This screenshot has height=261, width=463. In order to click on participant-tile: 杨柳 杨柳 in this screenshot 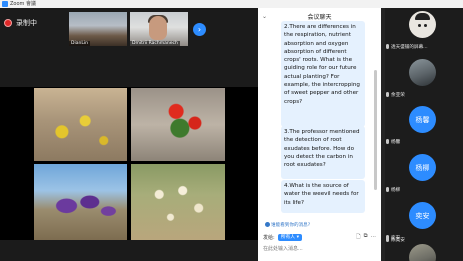, I will do `click(424, 173)`.